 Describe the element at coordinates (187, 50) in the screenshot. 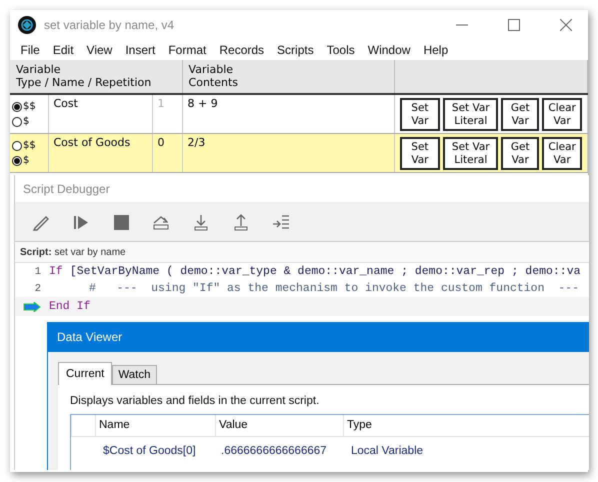

I see `menu-item: Format` at that location.